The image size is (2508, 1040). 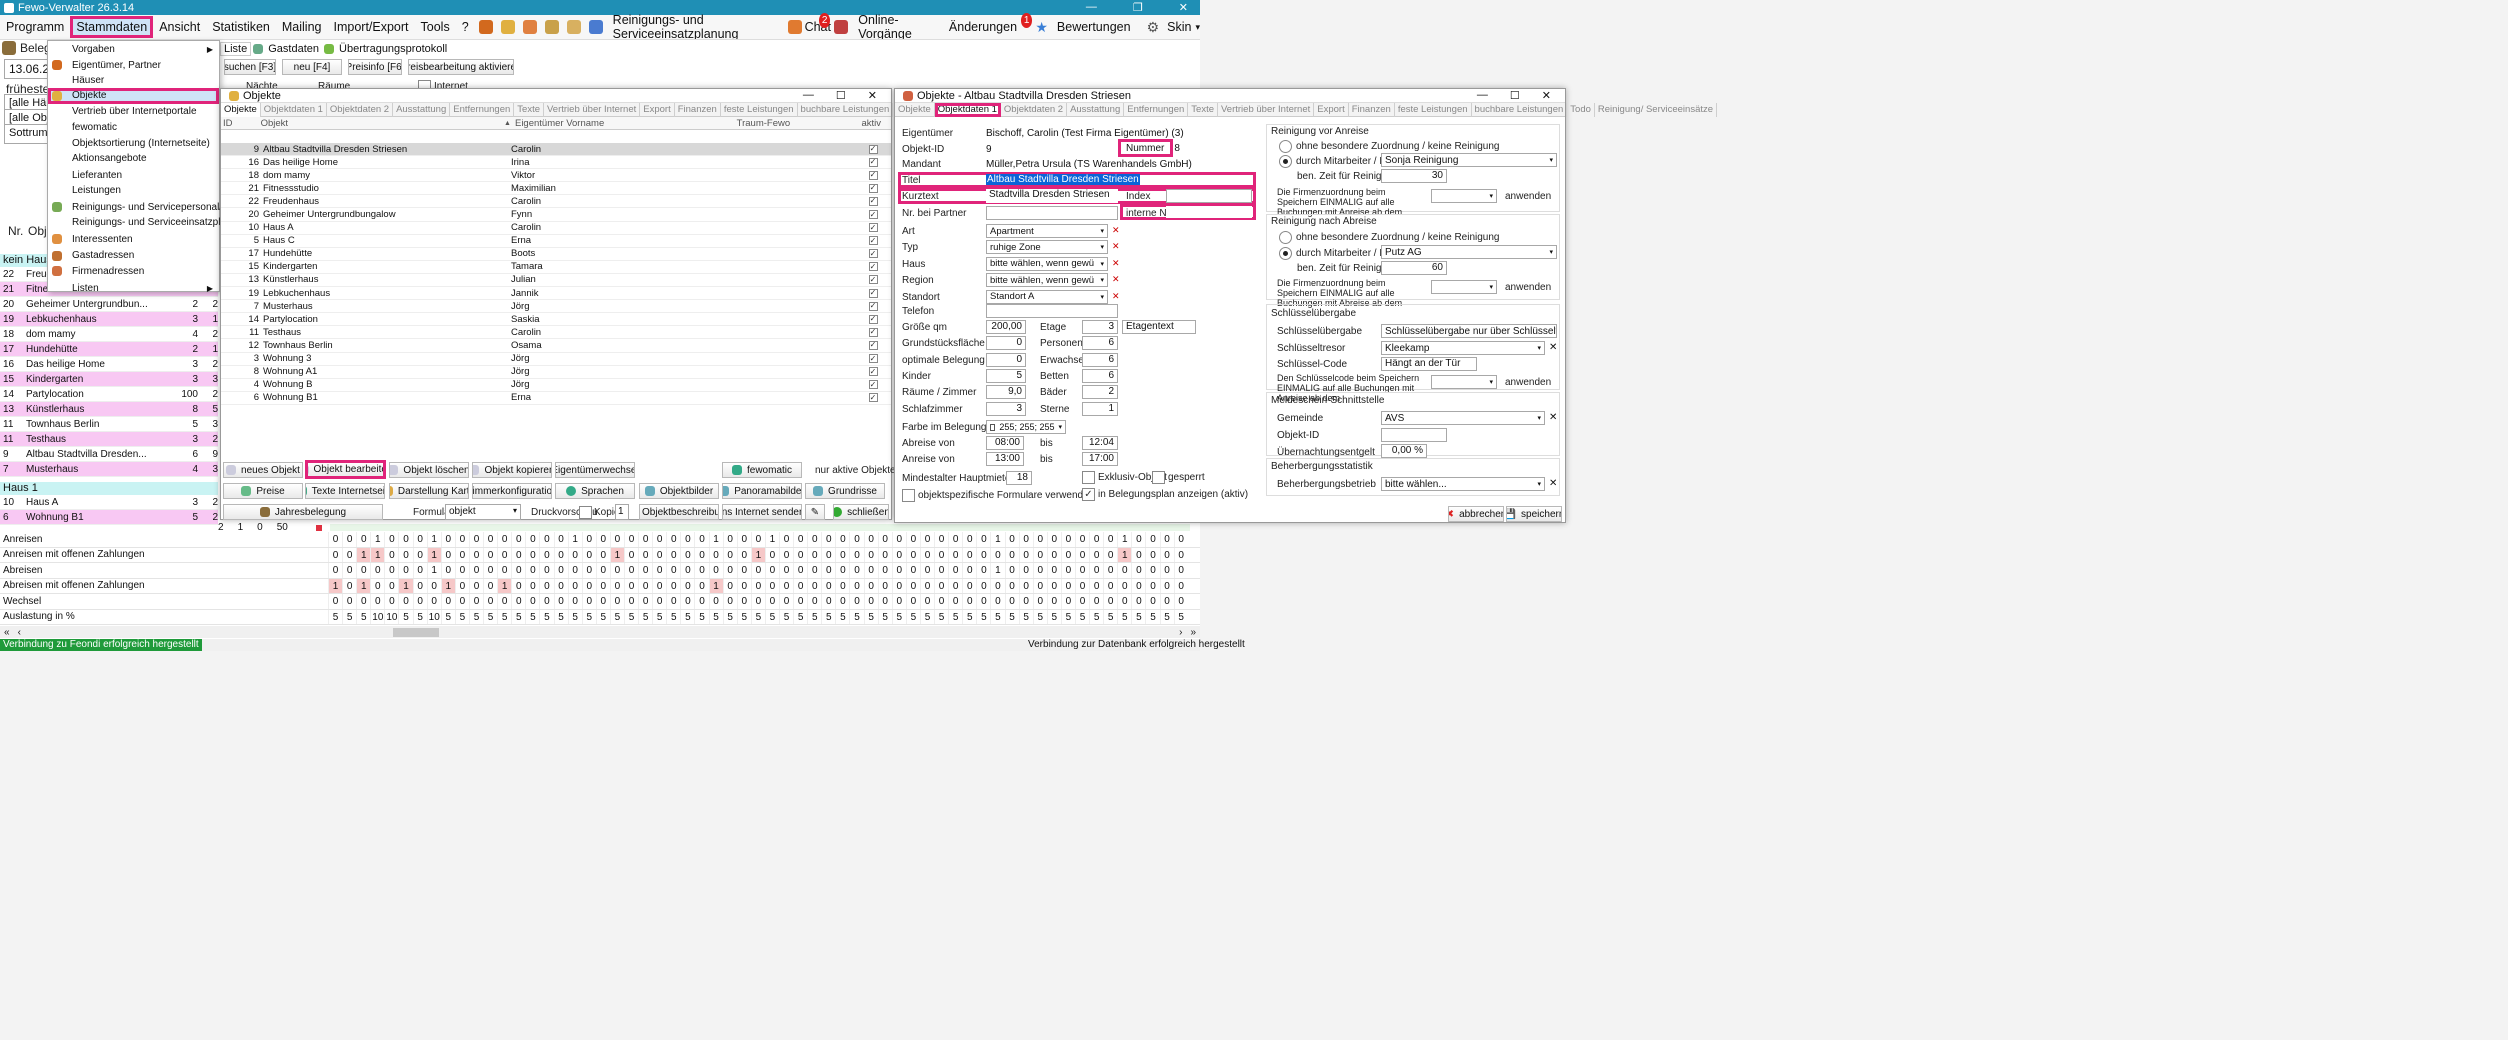 I want to click on schluesseltresor-select: Kleekamp ▾, so click(x=1463, y=348).